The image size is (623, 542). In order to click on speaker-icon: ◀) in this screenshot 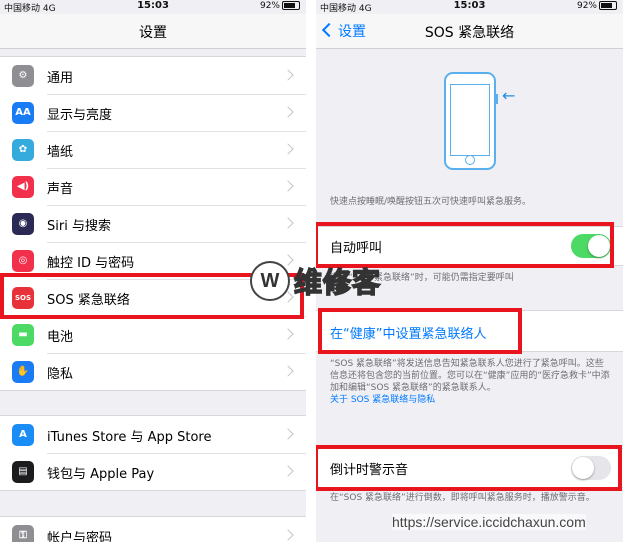, I will do `click(23, 187)`.